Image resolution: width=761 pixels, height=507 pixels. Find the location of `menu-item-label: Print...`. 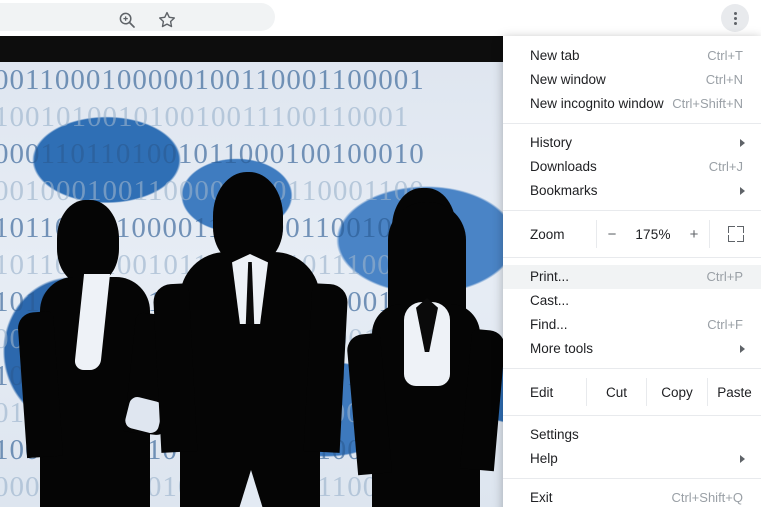

menu-item-label: Print... is located at coordinates (550, 276).